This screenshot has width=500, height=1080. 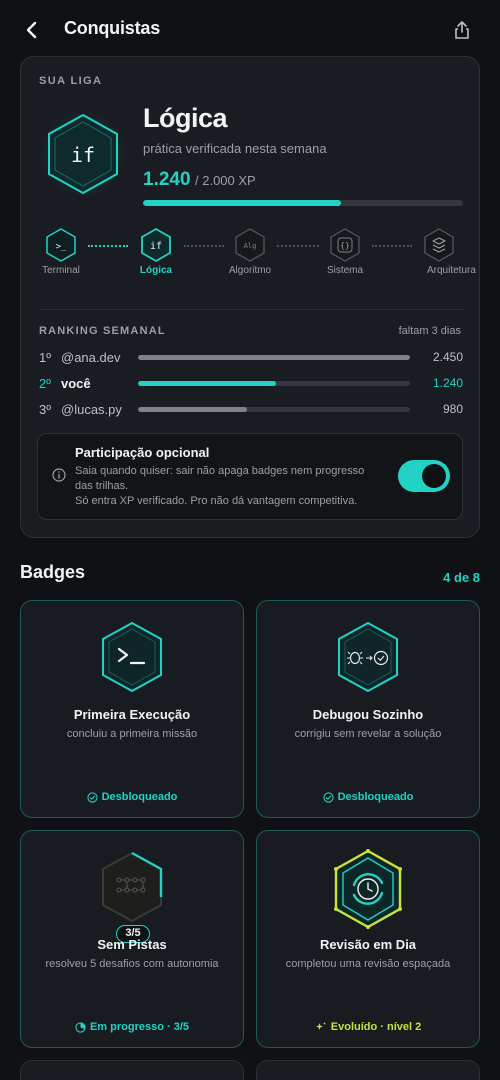 I want to click on rank-position: 3º, so click(x=45, y=409).